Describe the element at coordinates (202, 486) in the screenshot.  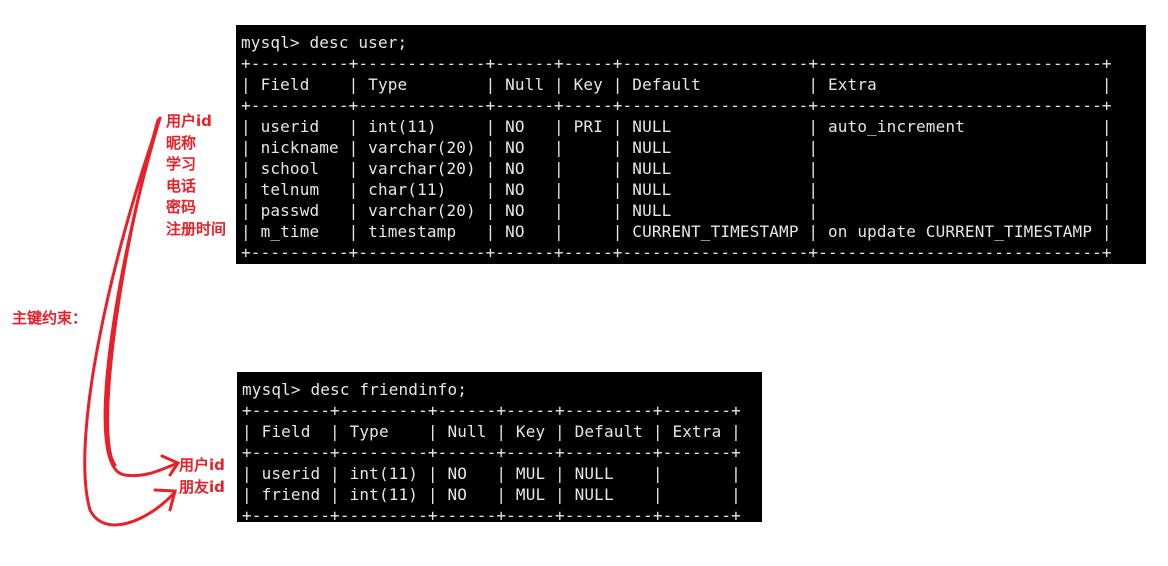
I see `note-friend-id: 朋友id` at that location.